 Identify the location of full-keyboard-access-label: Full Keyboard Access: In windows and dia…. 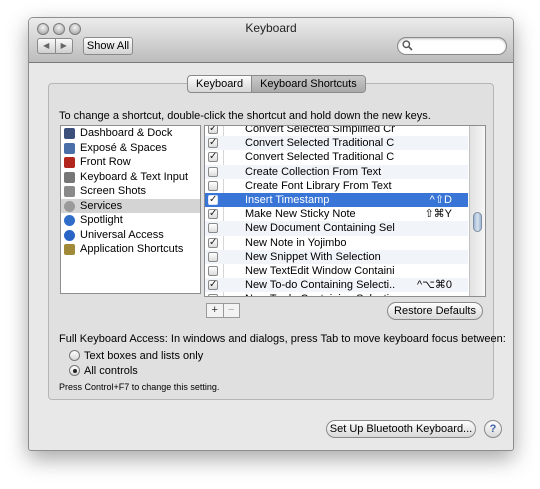
(282, 339).